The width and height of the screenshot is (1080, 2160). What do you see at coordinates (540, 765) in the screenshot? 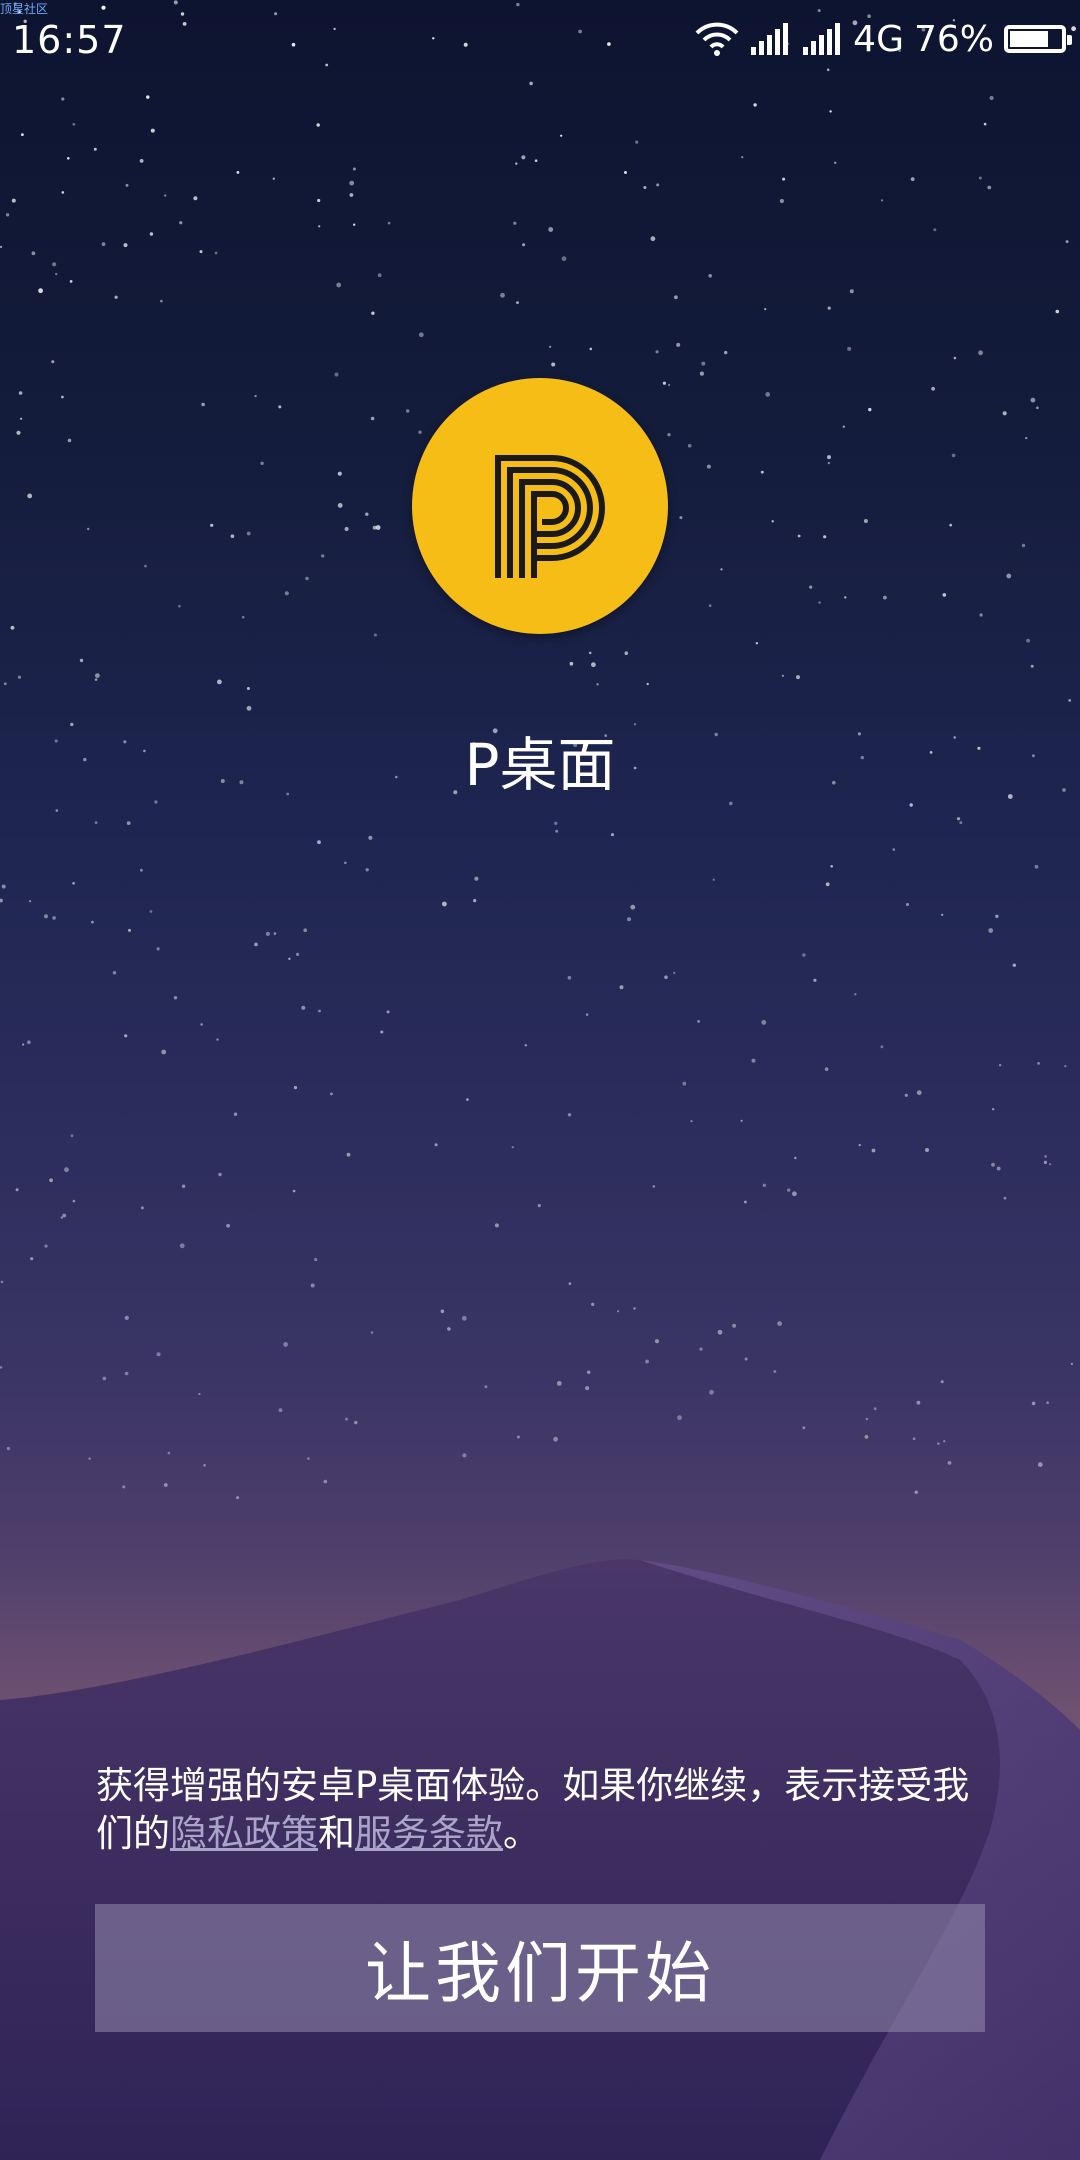
I see `app-name: P桌面` at bounding box center [540, 765].